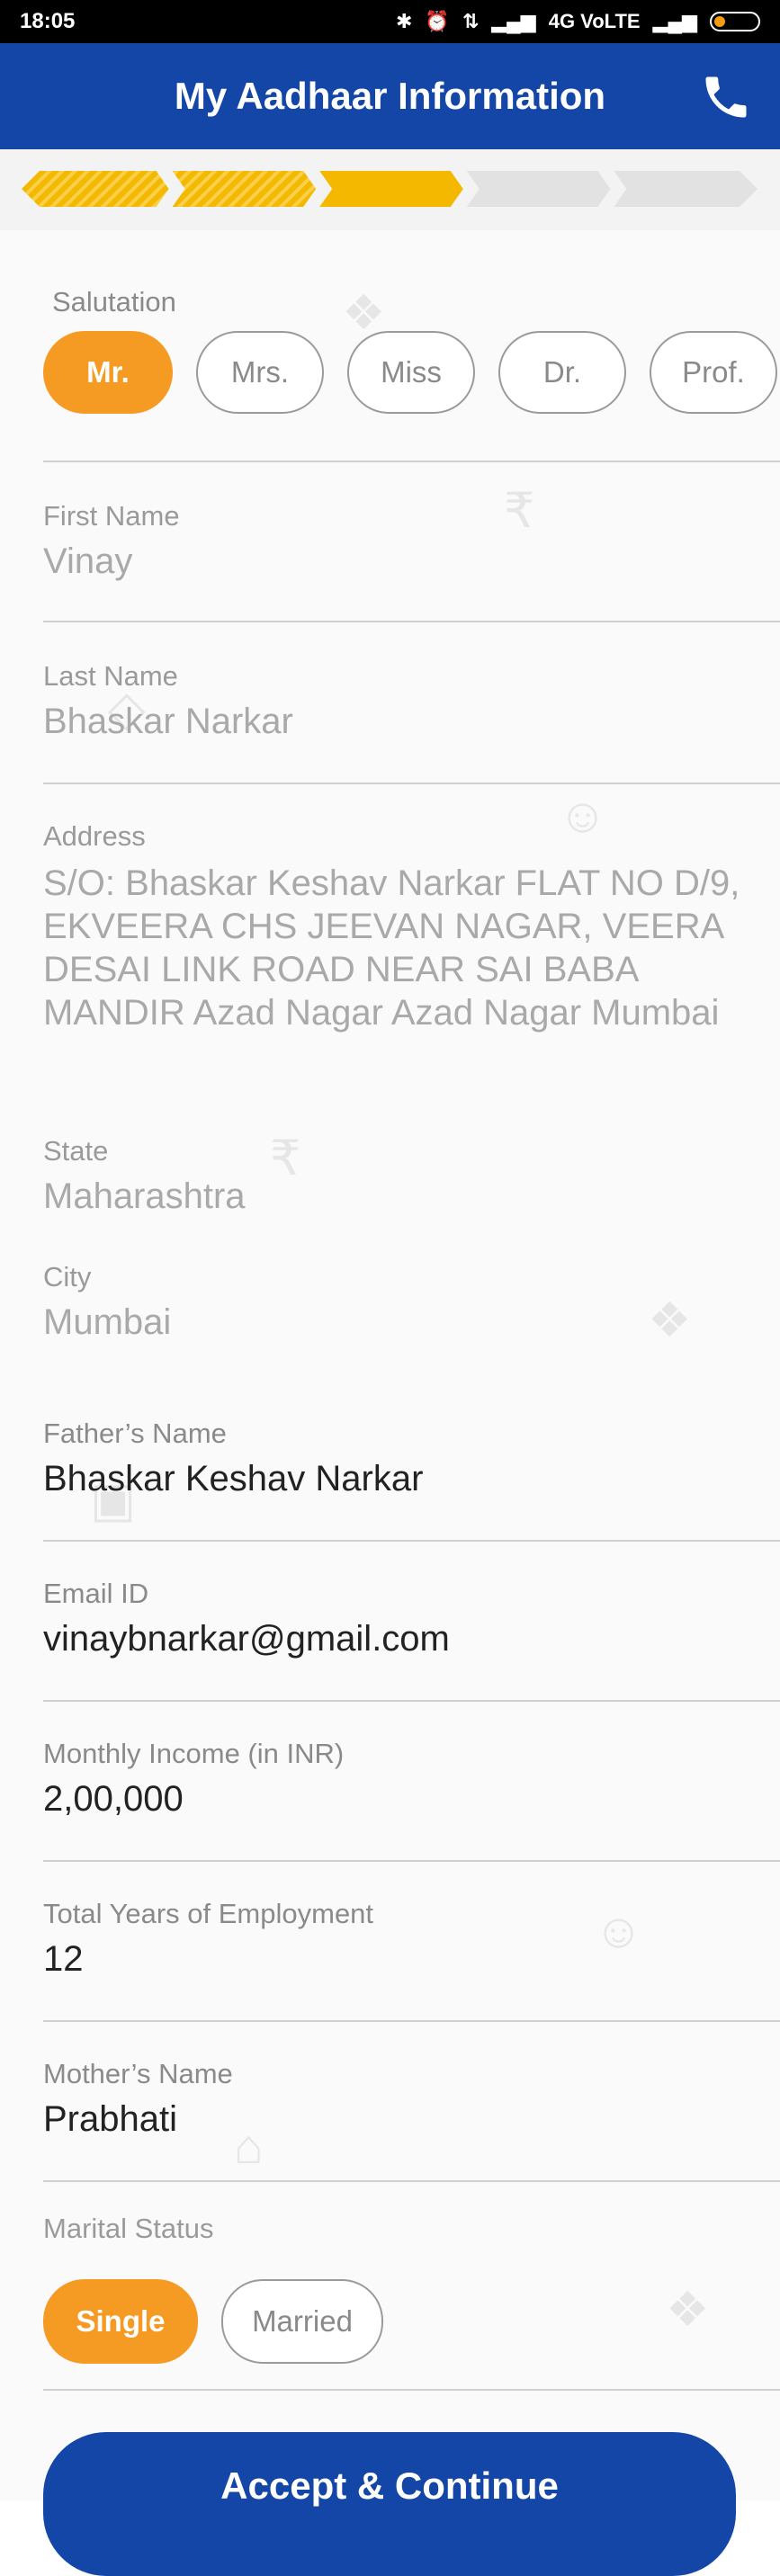 Image resolution: width=780 pixels, height=2576 pixels. I want to click on employment-years-label: Total Years of Employment, so click(208, 1913).